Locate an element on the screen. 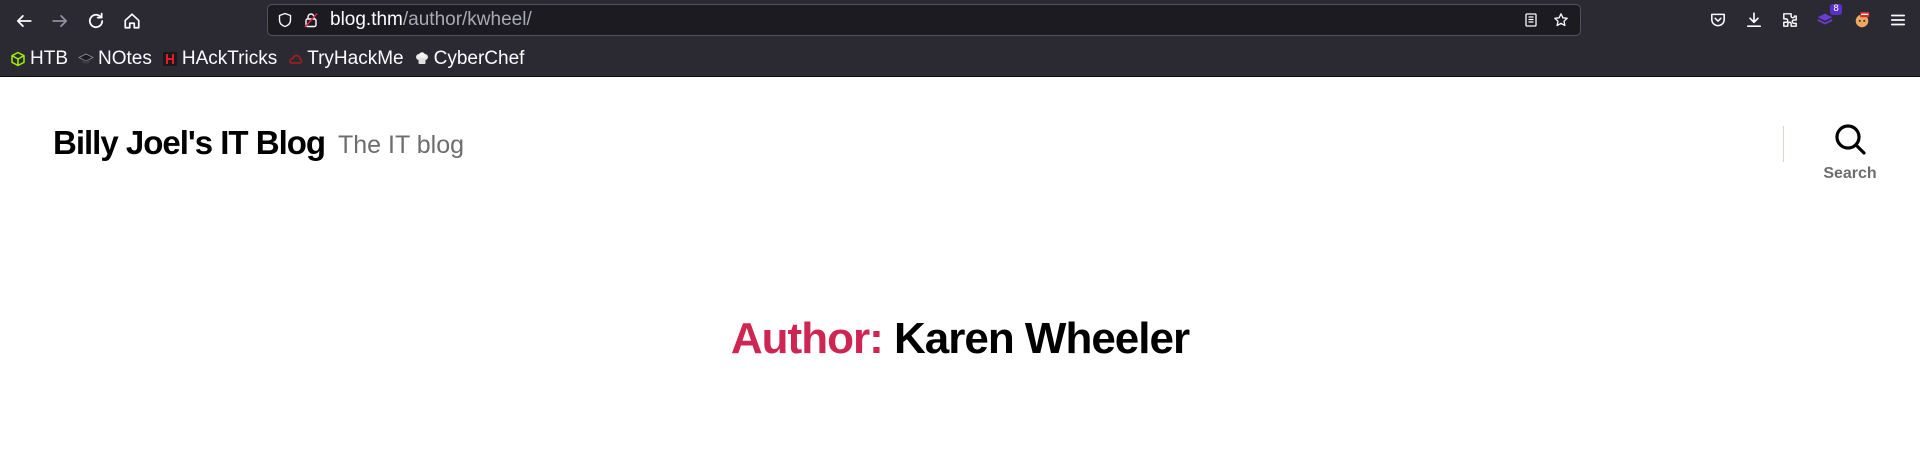 The height and width of the screenshot is (473, 1920). chef-hat-icon is located at coordinates (422, 59).